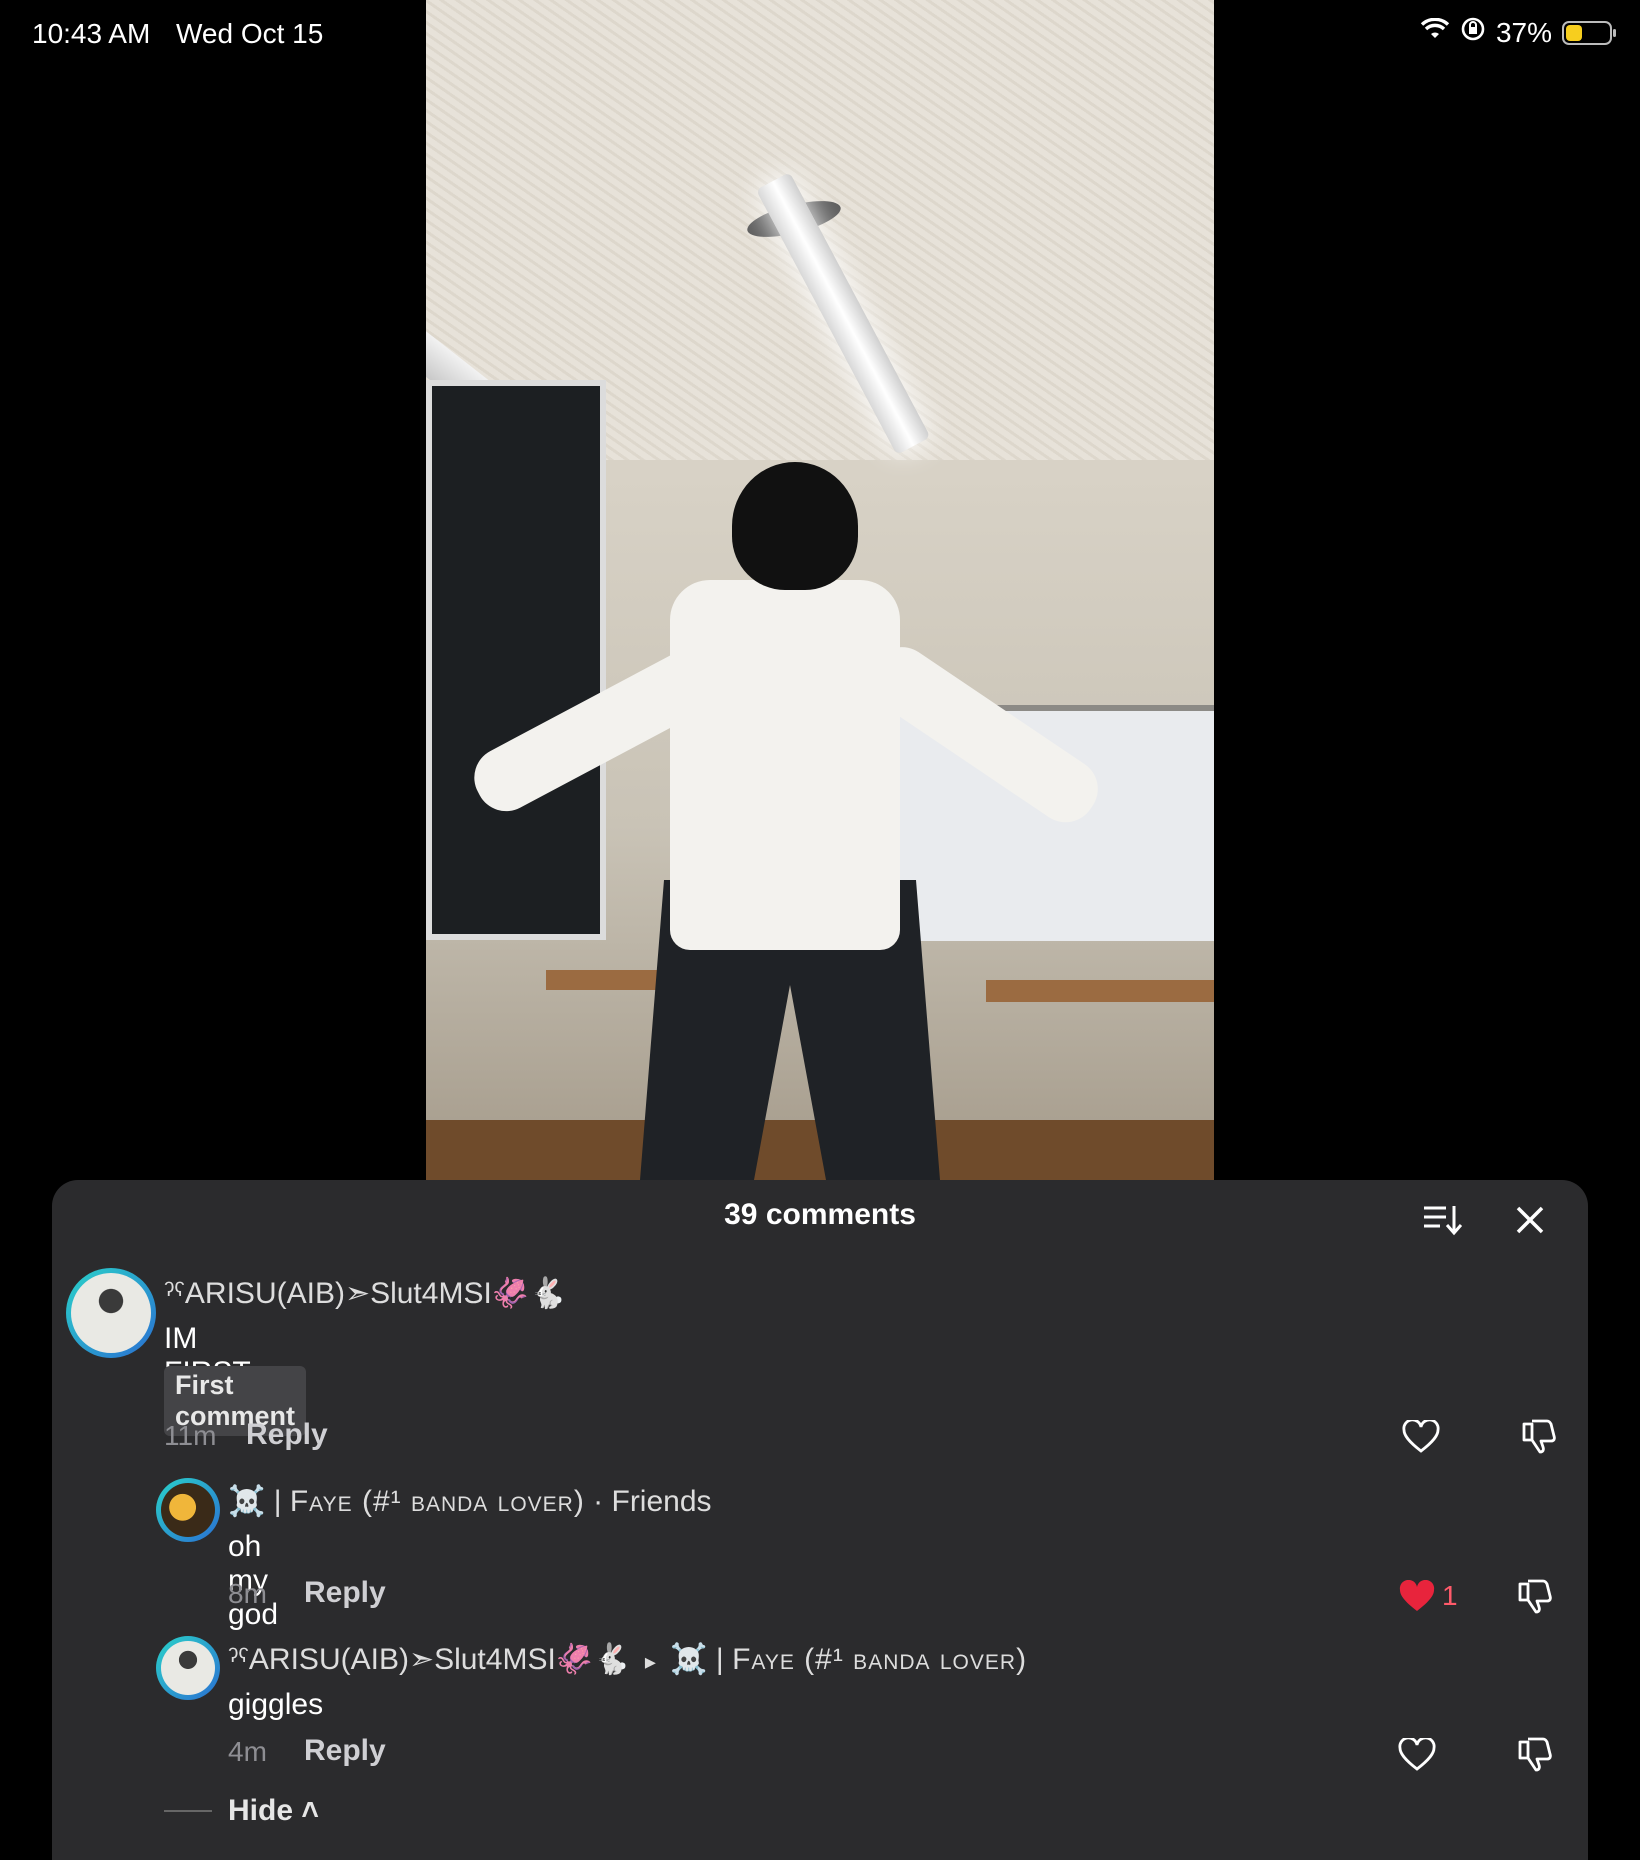 The width and height of the screenshot is (1640, 1860). I want to click on heart-icon-liked, so click(1417, 1596).